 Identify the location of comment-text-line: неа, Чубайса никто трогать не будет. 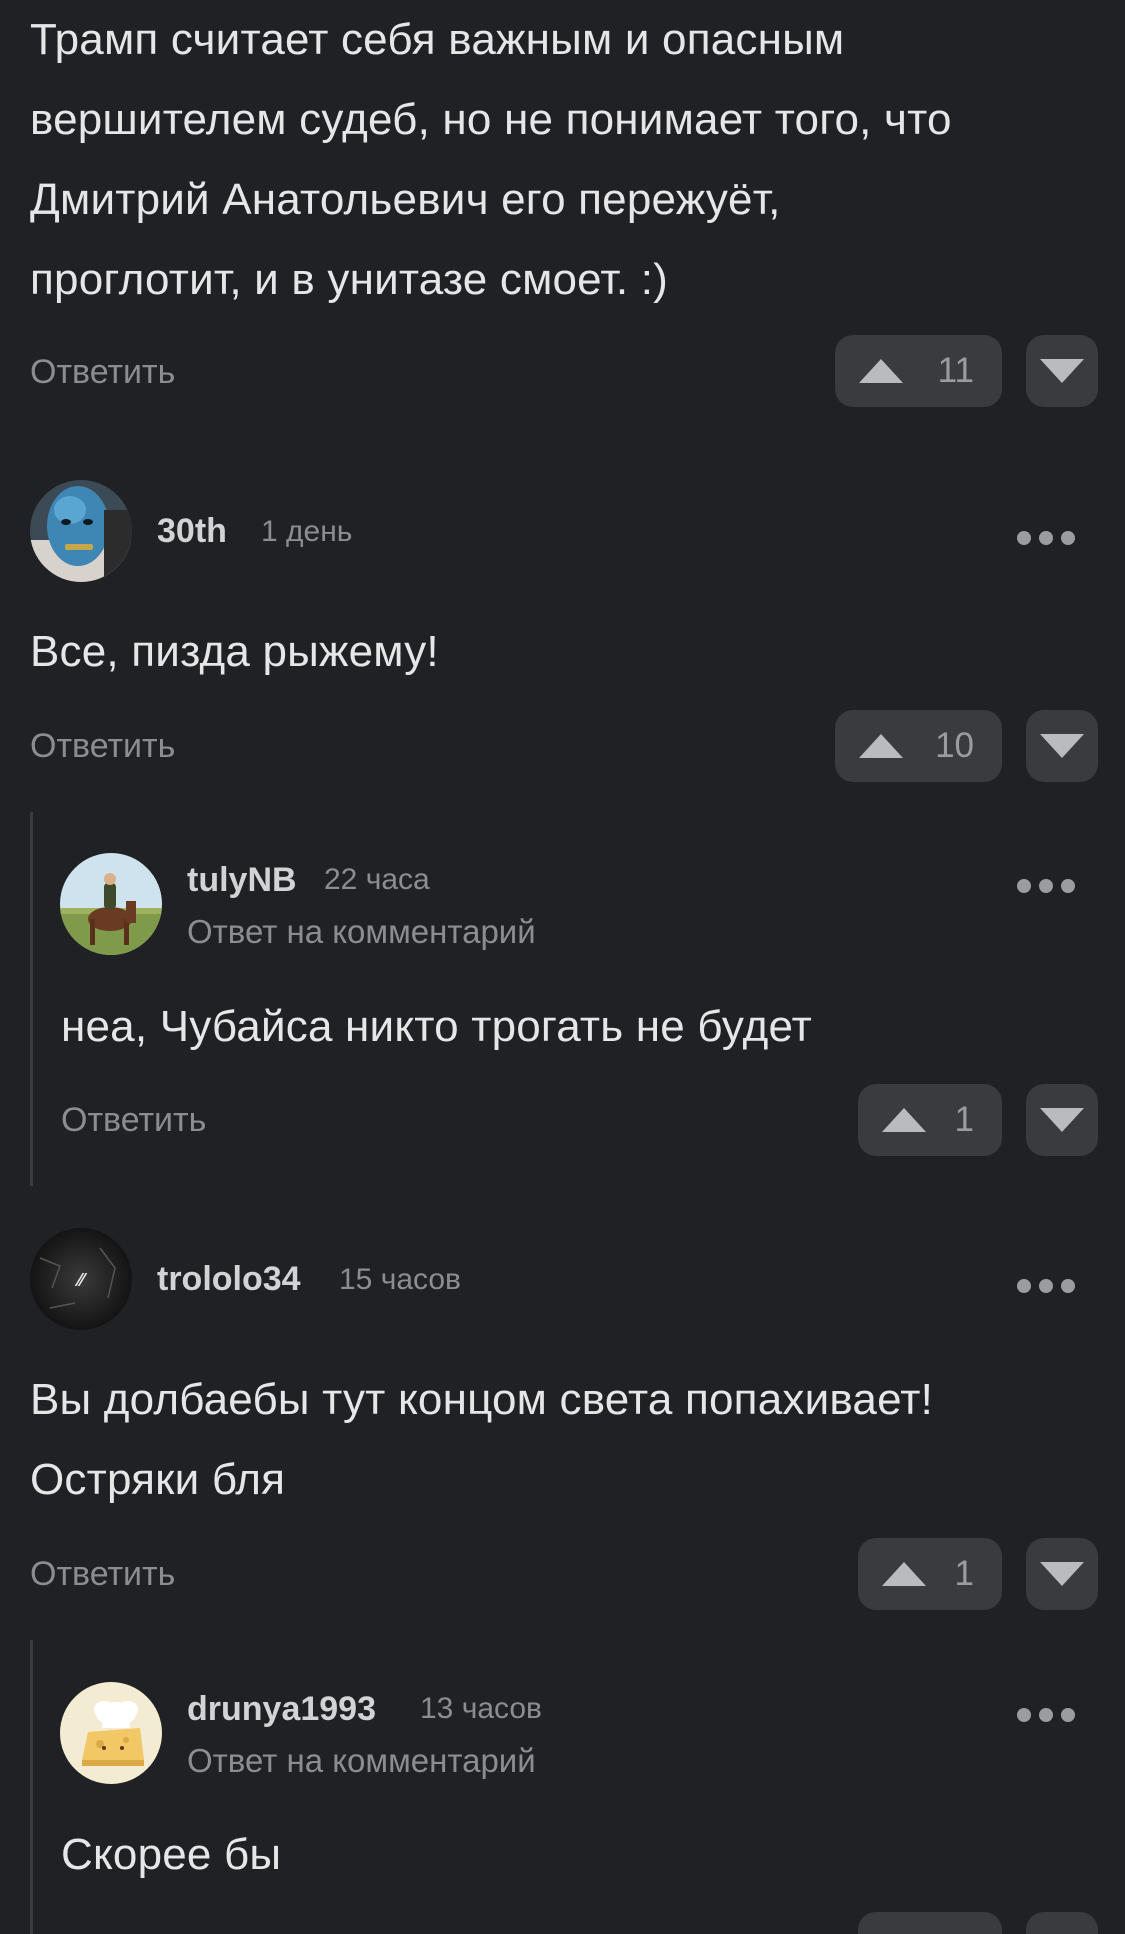
(437, 1026).